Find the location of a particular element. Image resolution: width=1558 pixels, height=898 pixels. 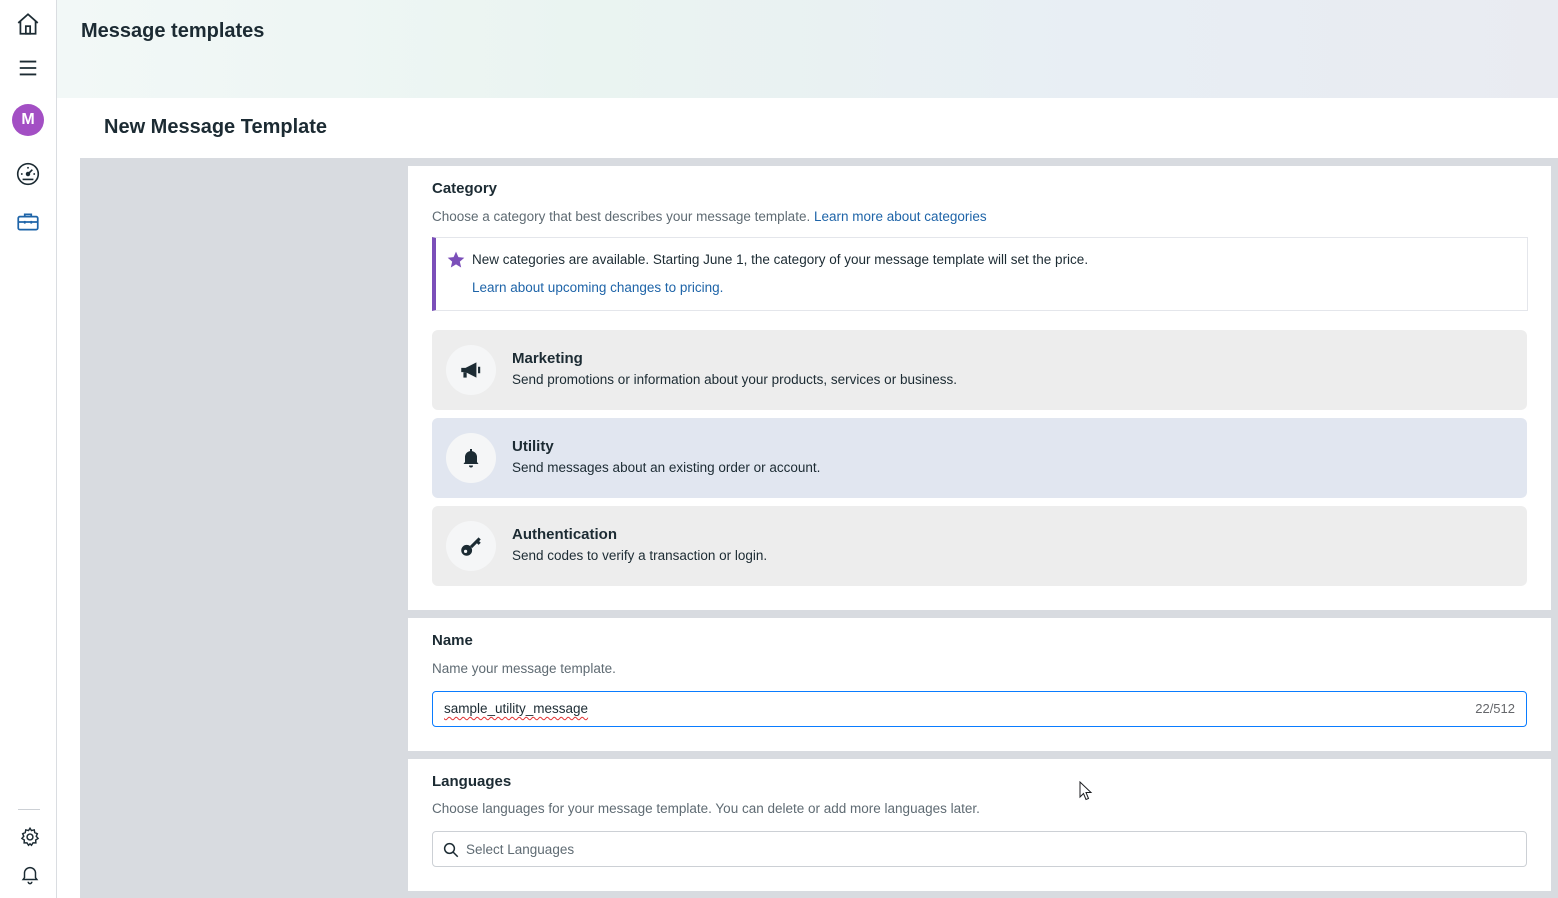

option-name: Authentication is located at coordinates (564, 534).